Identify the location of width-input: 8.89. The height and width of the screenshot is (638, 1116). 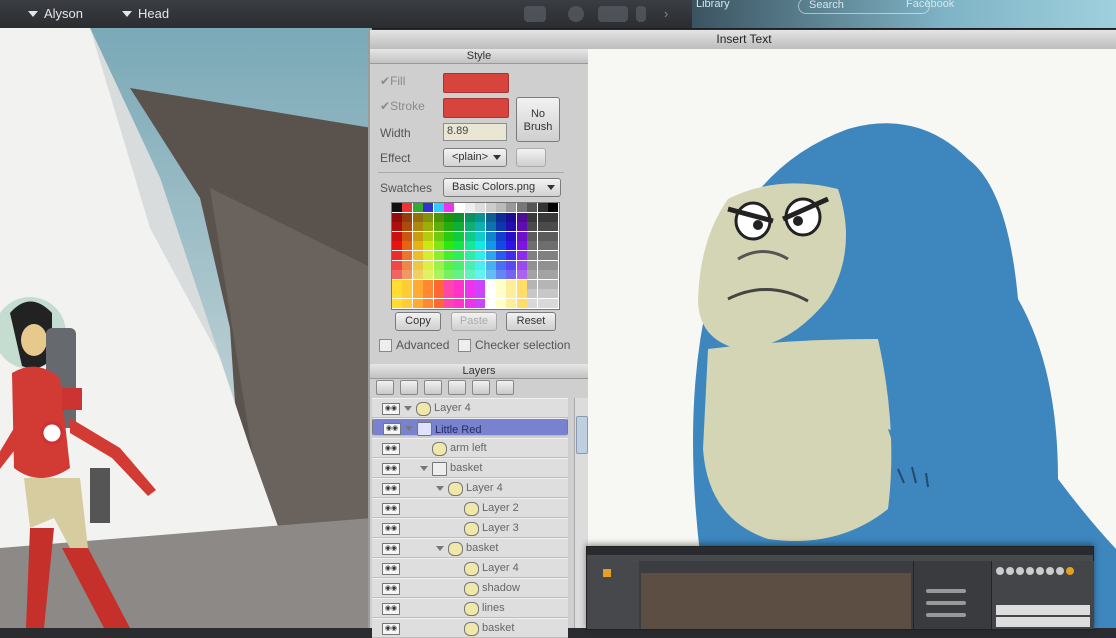
(475, 132).